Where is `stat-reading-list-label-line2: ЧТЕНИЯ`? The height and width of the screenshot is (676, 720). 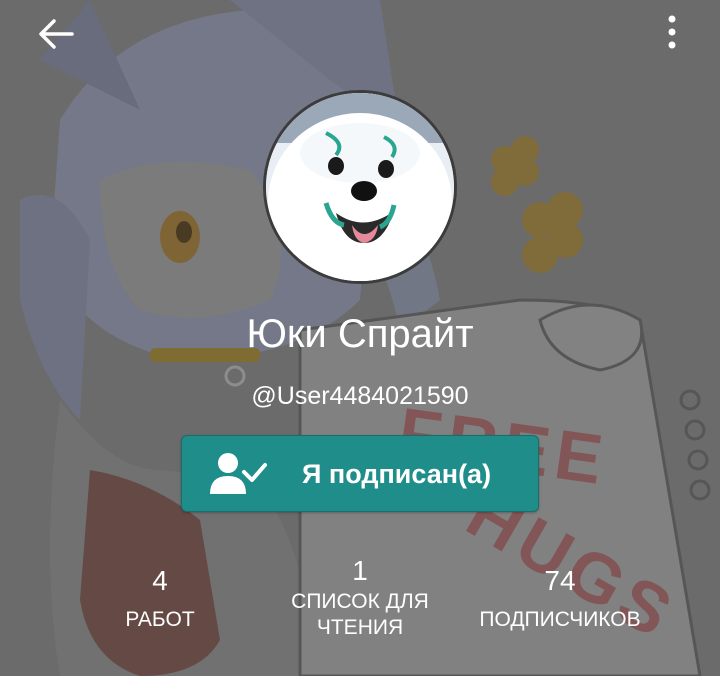 stat-reading-list-label-line2: ЧТЕНИЯ is located at coordinates (360, 627).